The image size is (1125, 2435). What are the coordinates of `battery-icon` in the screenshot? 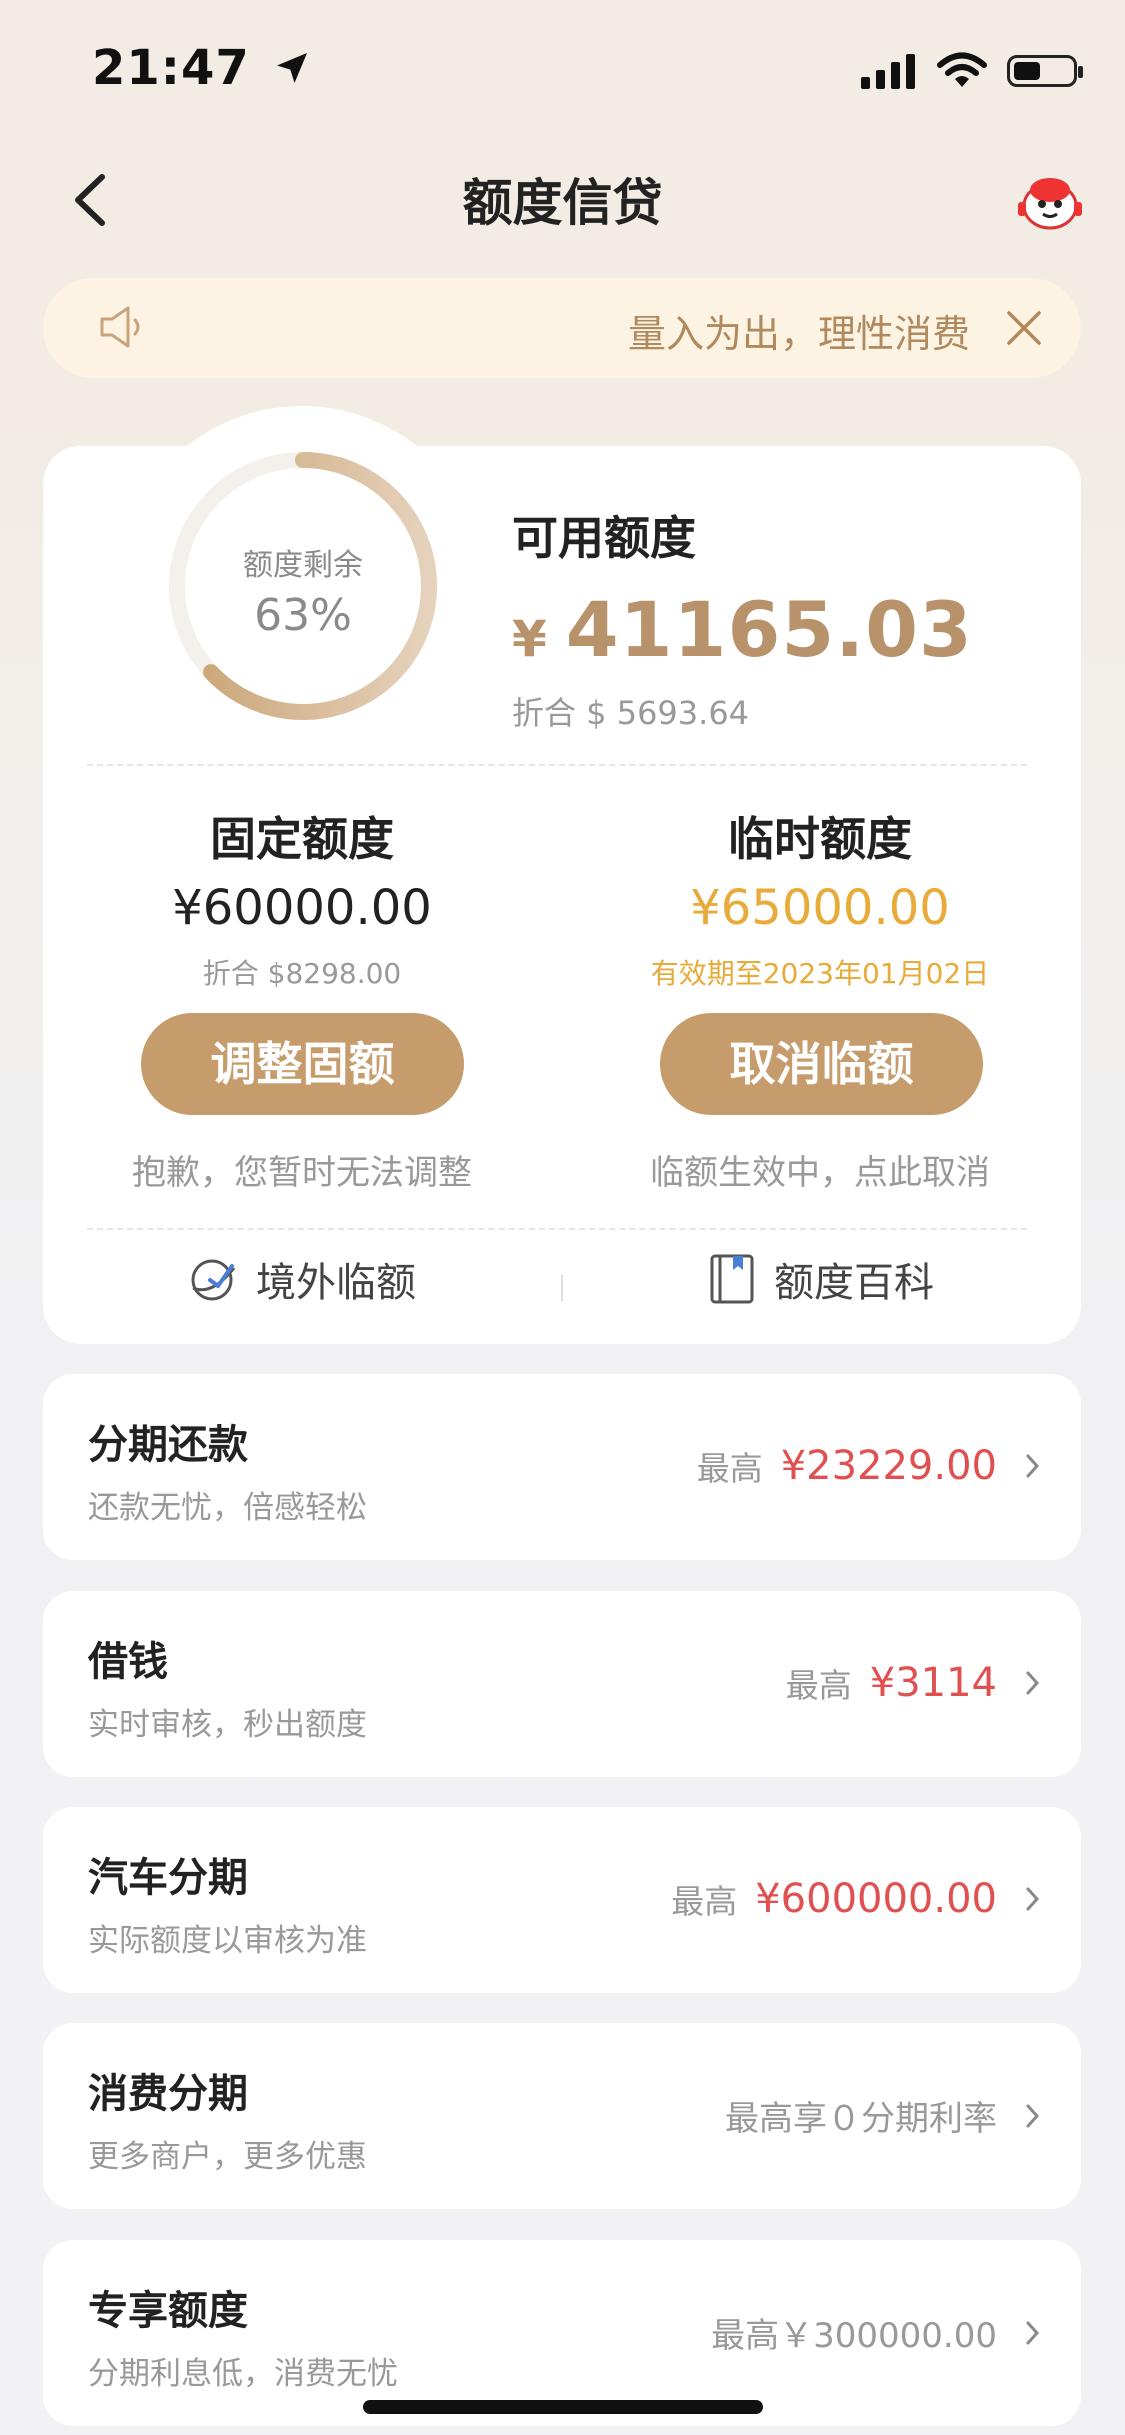 It's located at (1045, 71).